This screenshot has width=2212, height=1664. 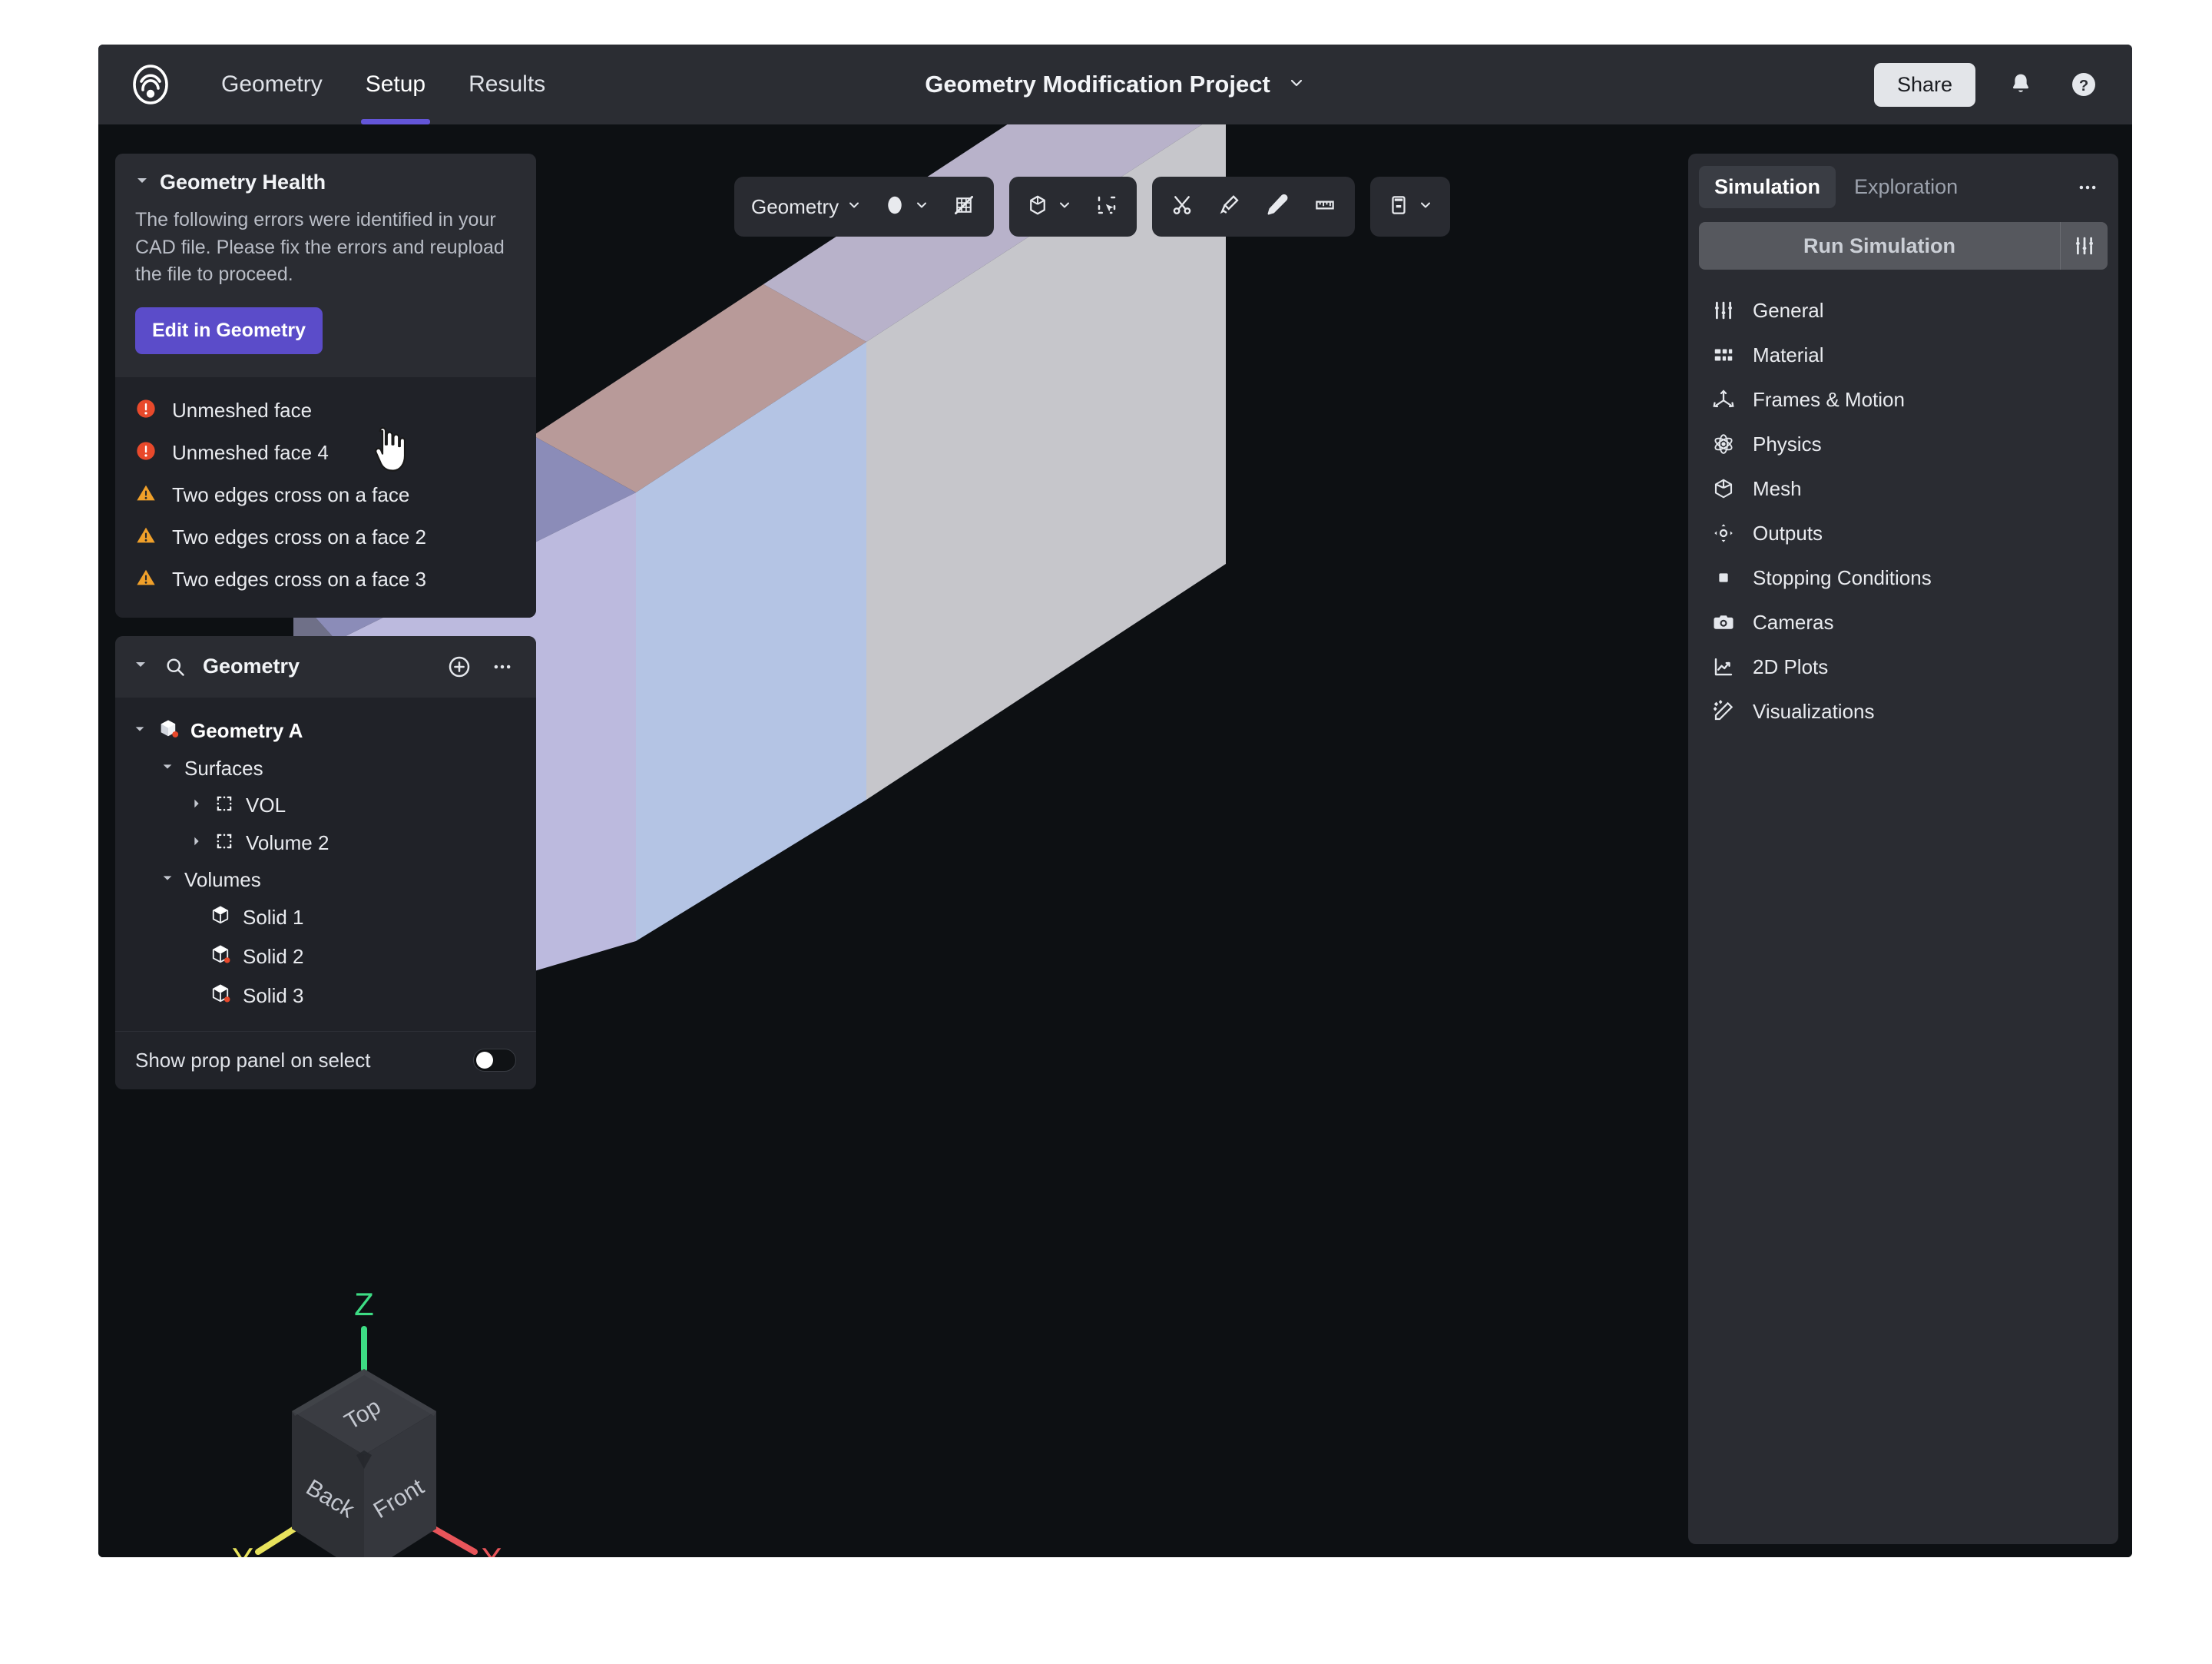 I want to click on list-item: Two edges cross on a face, so click(x=326, y=495).